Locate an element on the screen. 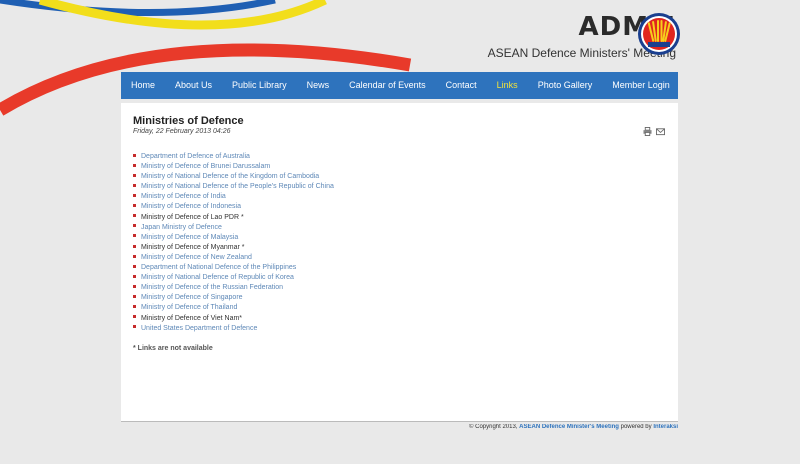 This screenshot has height=464, width=800. footer-divider is located at coordinates (399, 421).